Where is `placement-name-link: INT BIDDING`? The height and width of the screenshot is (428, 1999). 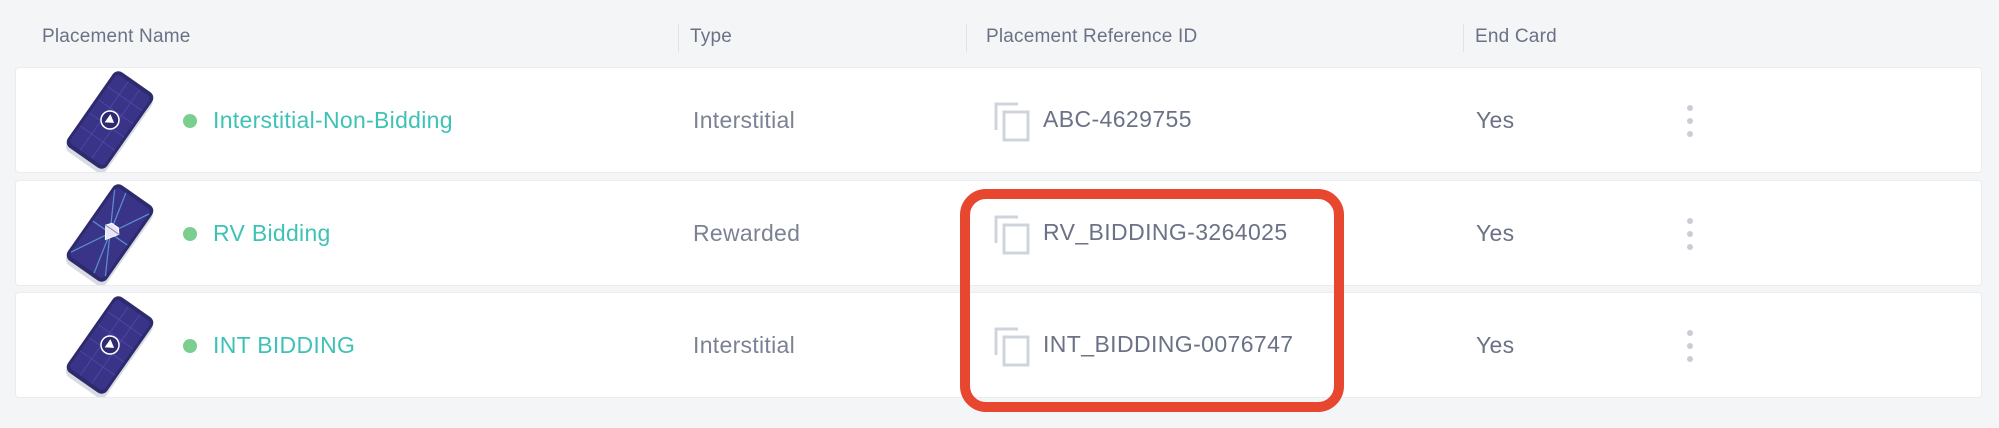 placement-name-link: INT BIDDING is located at coordinates (284, 345).